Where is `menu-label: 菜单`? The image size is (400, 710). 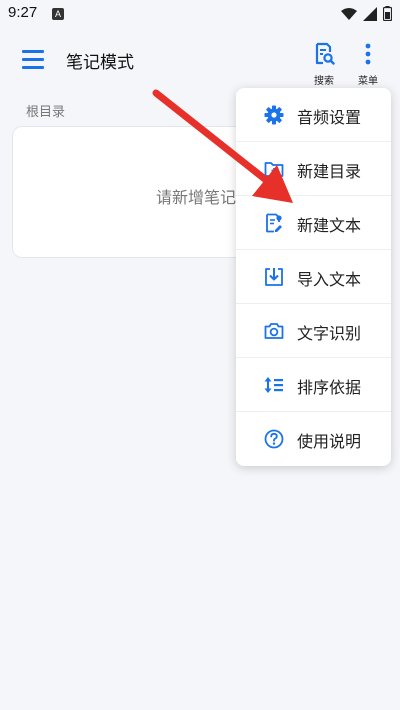
menu-label: 菜单 is located at coordinates (368, 81).